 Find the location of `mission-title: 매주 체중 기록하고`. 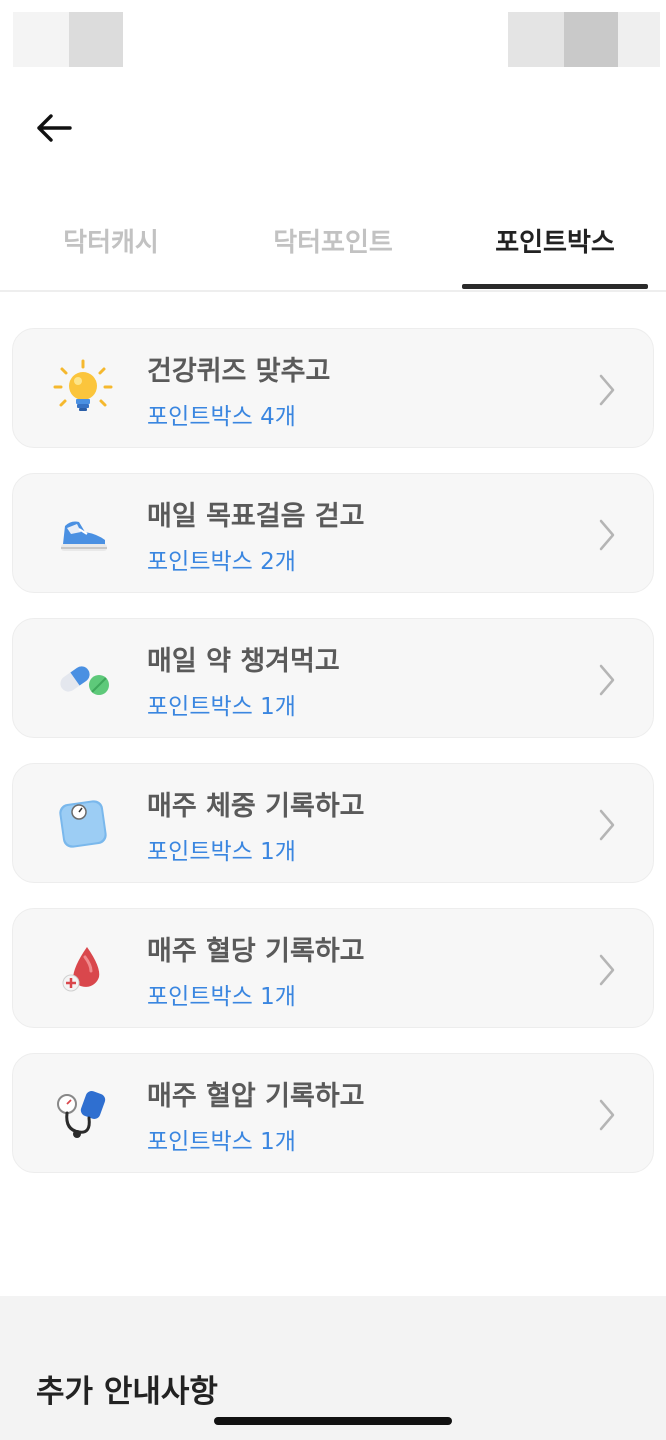

mission-title: 매주 체중 기록하고 is located at coordinates (256, 806).